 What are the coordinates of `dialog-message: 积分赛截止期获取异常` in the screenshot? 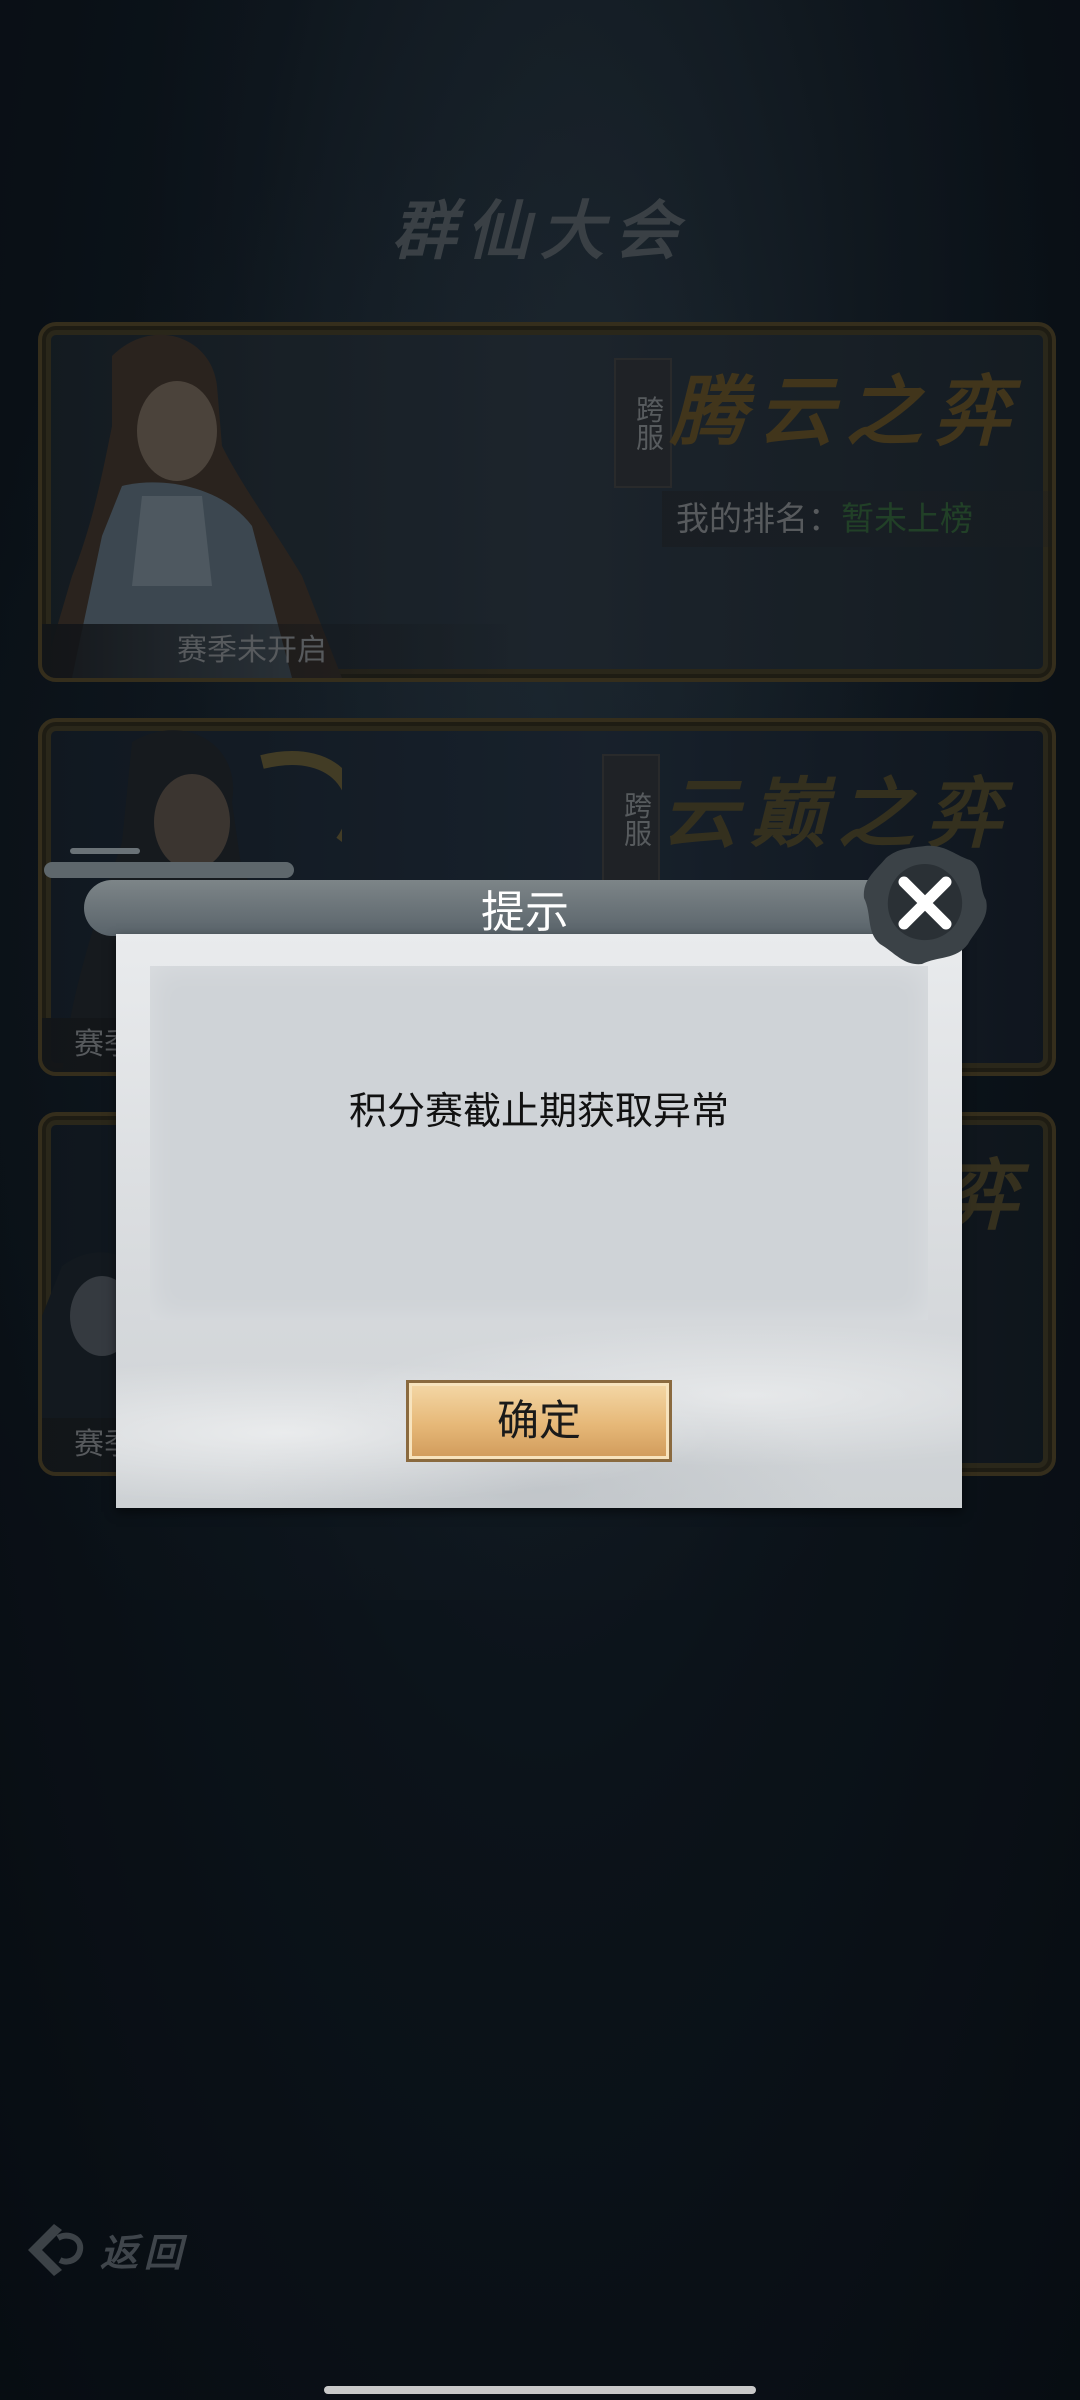 It's located at (538, 1111).